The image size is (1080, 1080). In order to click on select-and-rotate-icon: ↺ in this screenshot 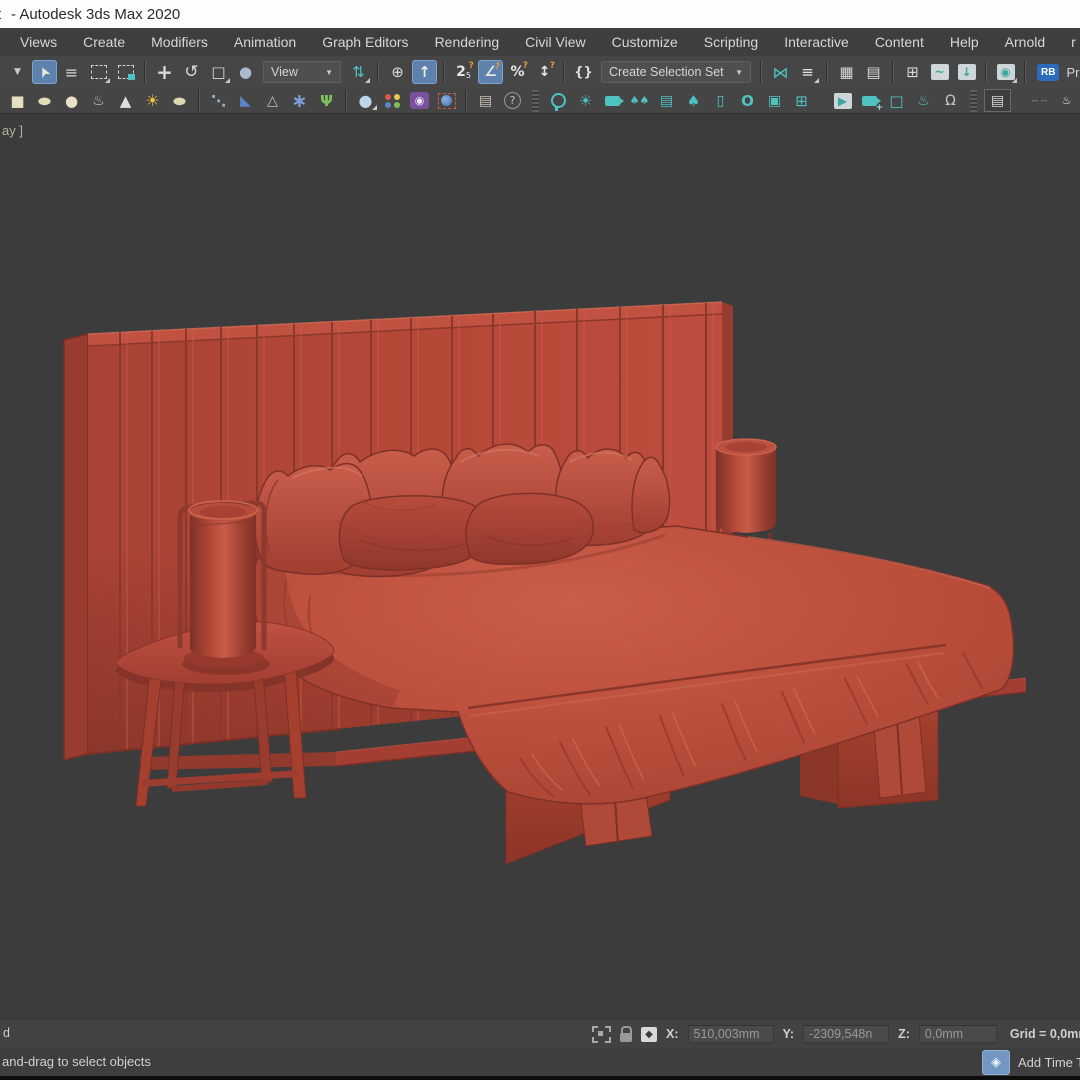, I will do `click(191, 72)`.